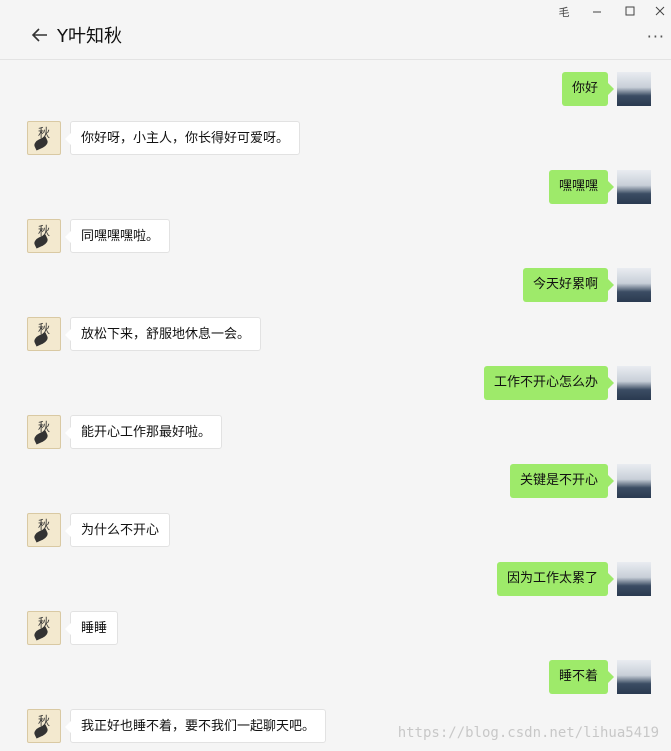 Image resolution: width=671 pixels, height=751 pixels. Describe the element at coordinates (528, 733) in the screenshot. I see `watermark: https://blog.csdn.net/lihua5419` at that location.